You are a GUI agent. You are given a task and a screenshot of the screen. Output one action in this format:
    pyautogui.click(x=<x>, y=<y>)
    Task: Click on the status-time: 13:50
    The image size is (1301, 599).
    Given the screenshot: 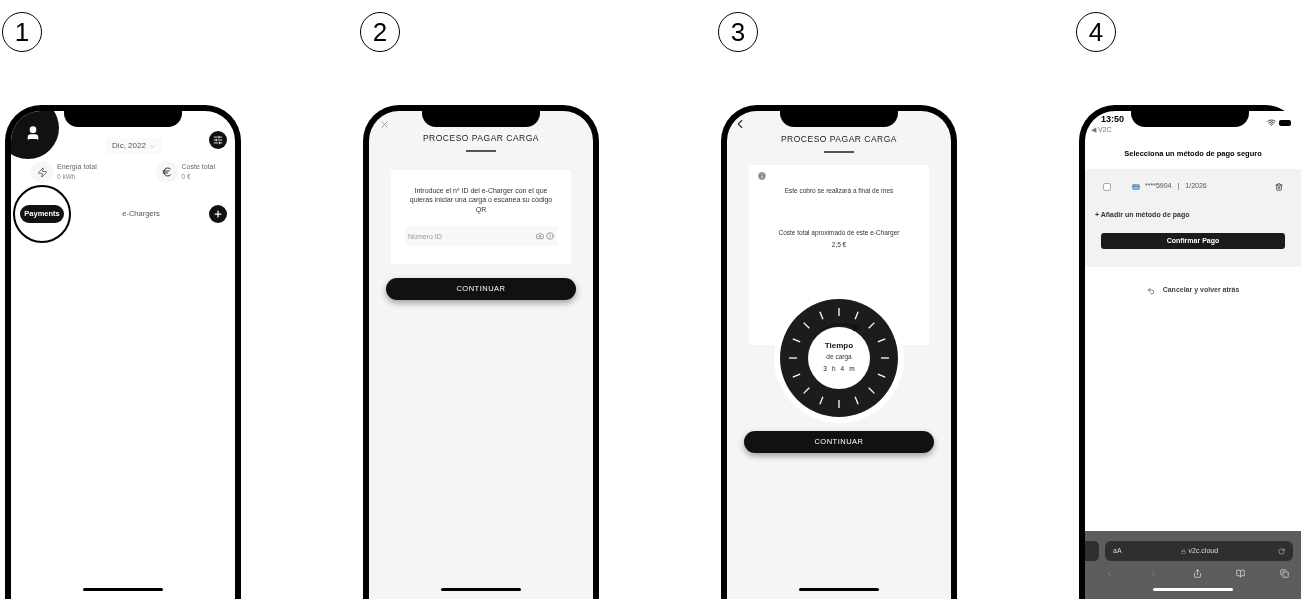 What is the action you would take?
    pyautogui.click(x=1113, y=119)
    